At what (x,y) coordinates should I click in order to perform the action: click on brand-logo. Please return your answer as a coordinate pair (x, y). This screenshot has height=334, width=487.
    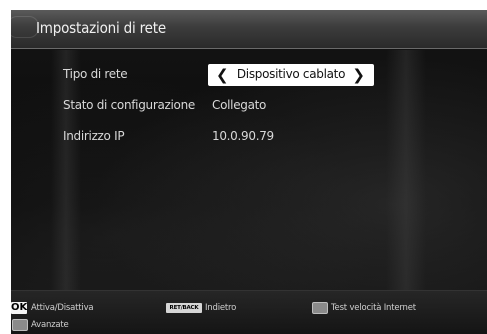
    Looking at the image, I should click on (25, 27).